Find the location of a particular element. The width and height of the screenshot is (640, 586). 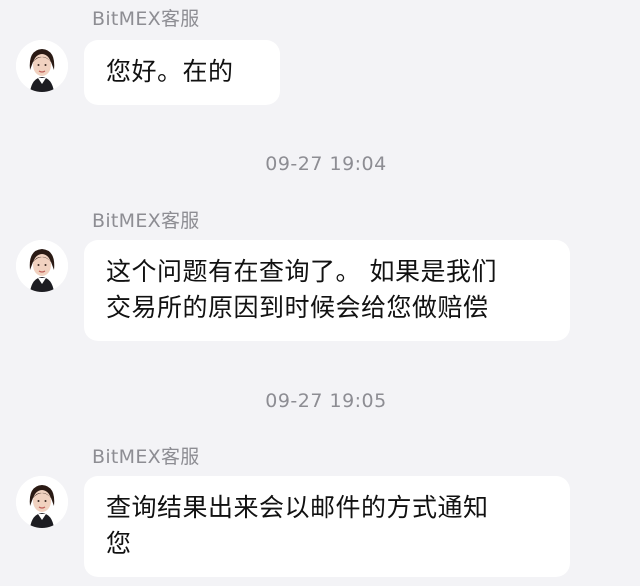

message-bubble: 这个问题有在查询了。 如果是我们 交易所的原因到时候会给您做赔偿 is located at coordinates (327, 290).